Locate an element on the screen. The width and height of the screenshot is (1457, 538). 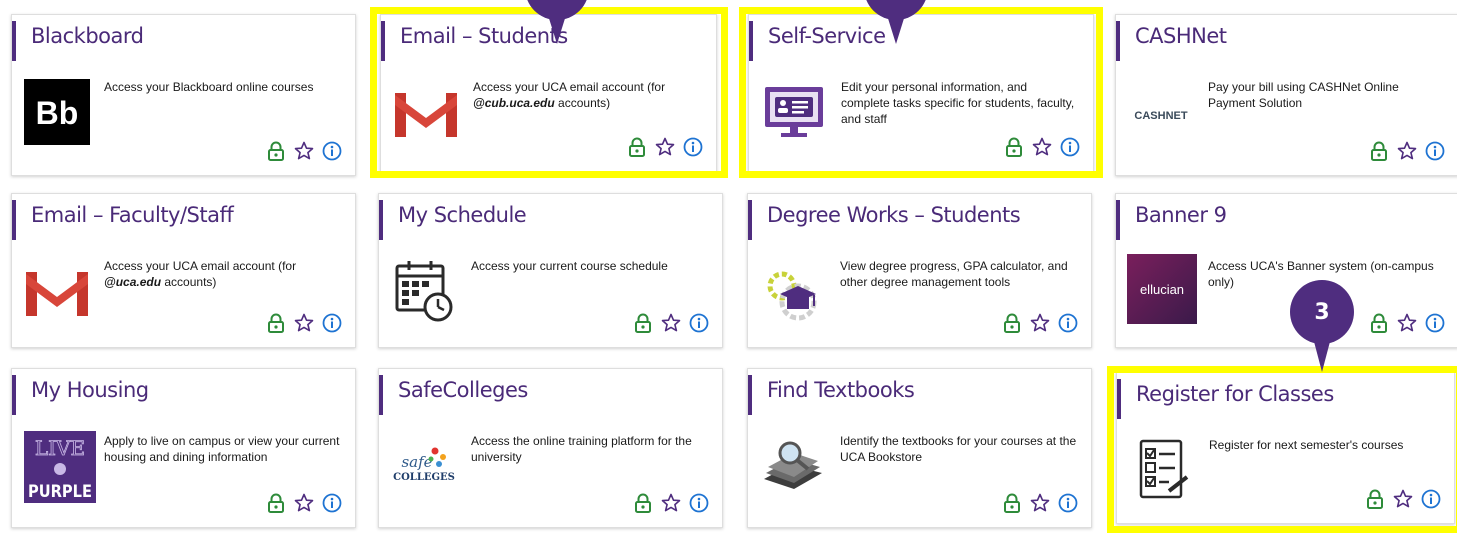
safecolleges-logo-top: safe is located at coordinates (416, 462).